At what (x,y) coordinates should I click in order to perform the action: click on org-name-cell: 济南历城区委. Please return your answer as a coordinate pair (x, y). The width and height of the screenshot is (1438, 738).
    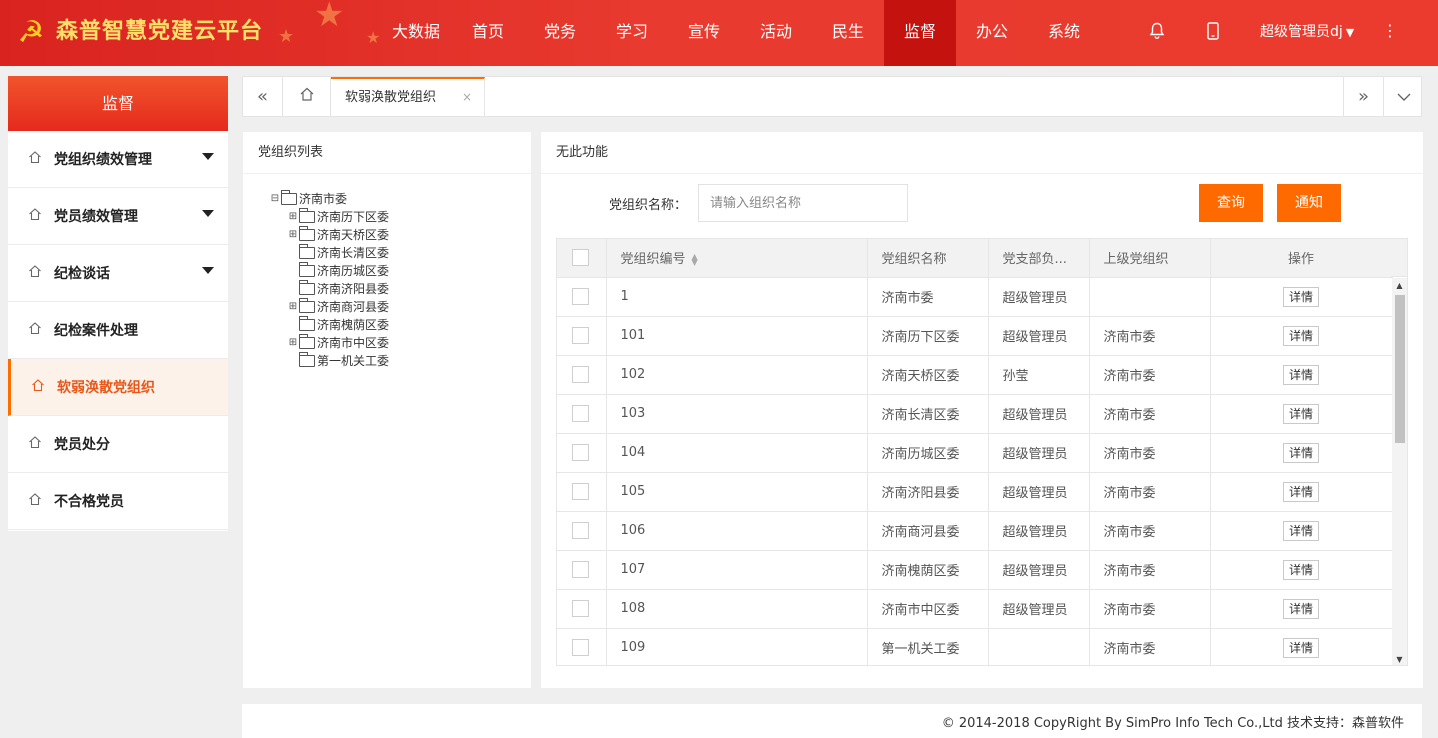
    Looking at the image, I should click on (928, 453).